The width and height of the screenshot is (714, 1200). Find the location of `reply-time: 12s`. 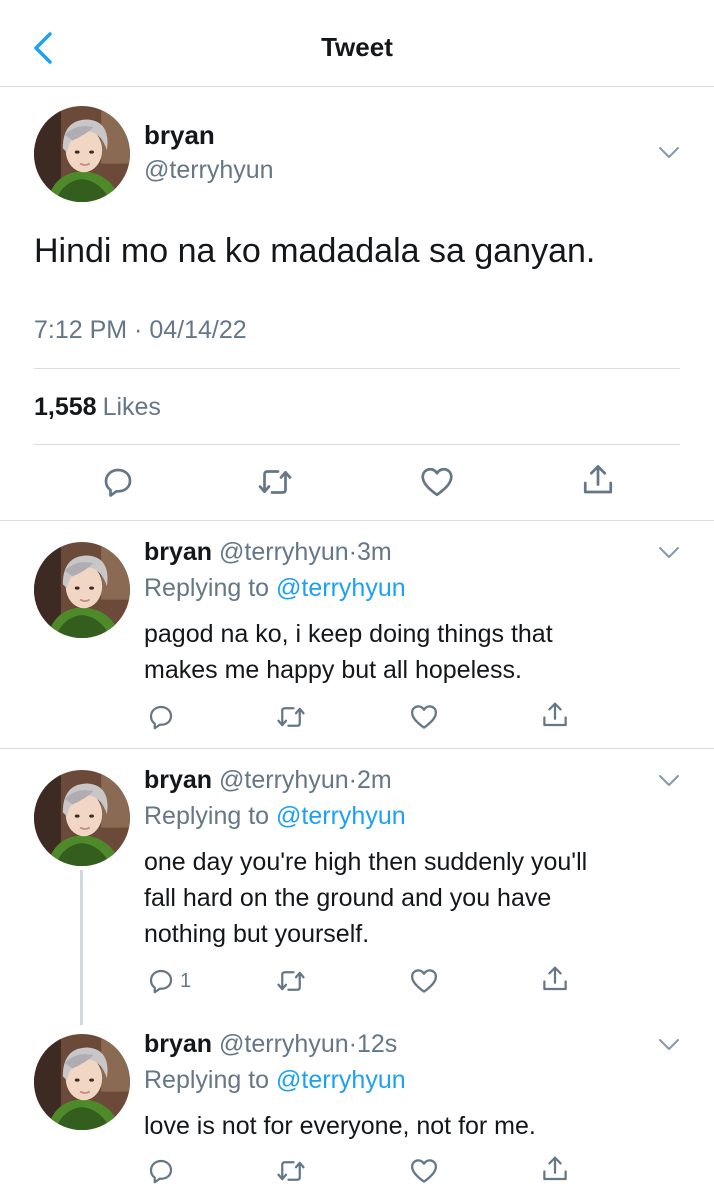

reply-time: 12s is located at coordinates (377, 1044).